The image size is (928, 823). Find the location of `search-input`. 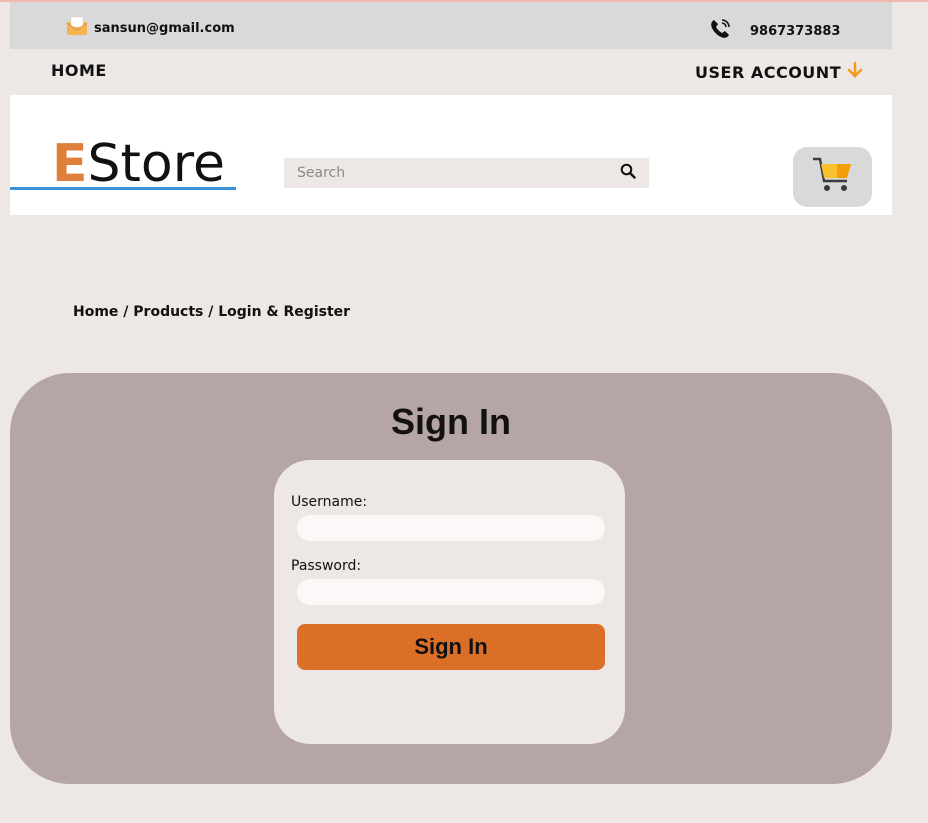

search-input is located at coordinates (447, 173).